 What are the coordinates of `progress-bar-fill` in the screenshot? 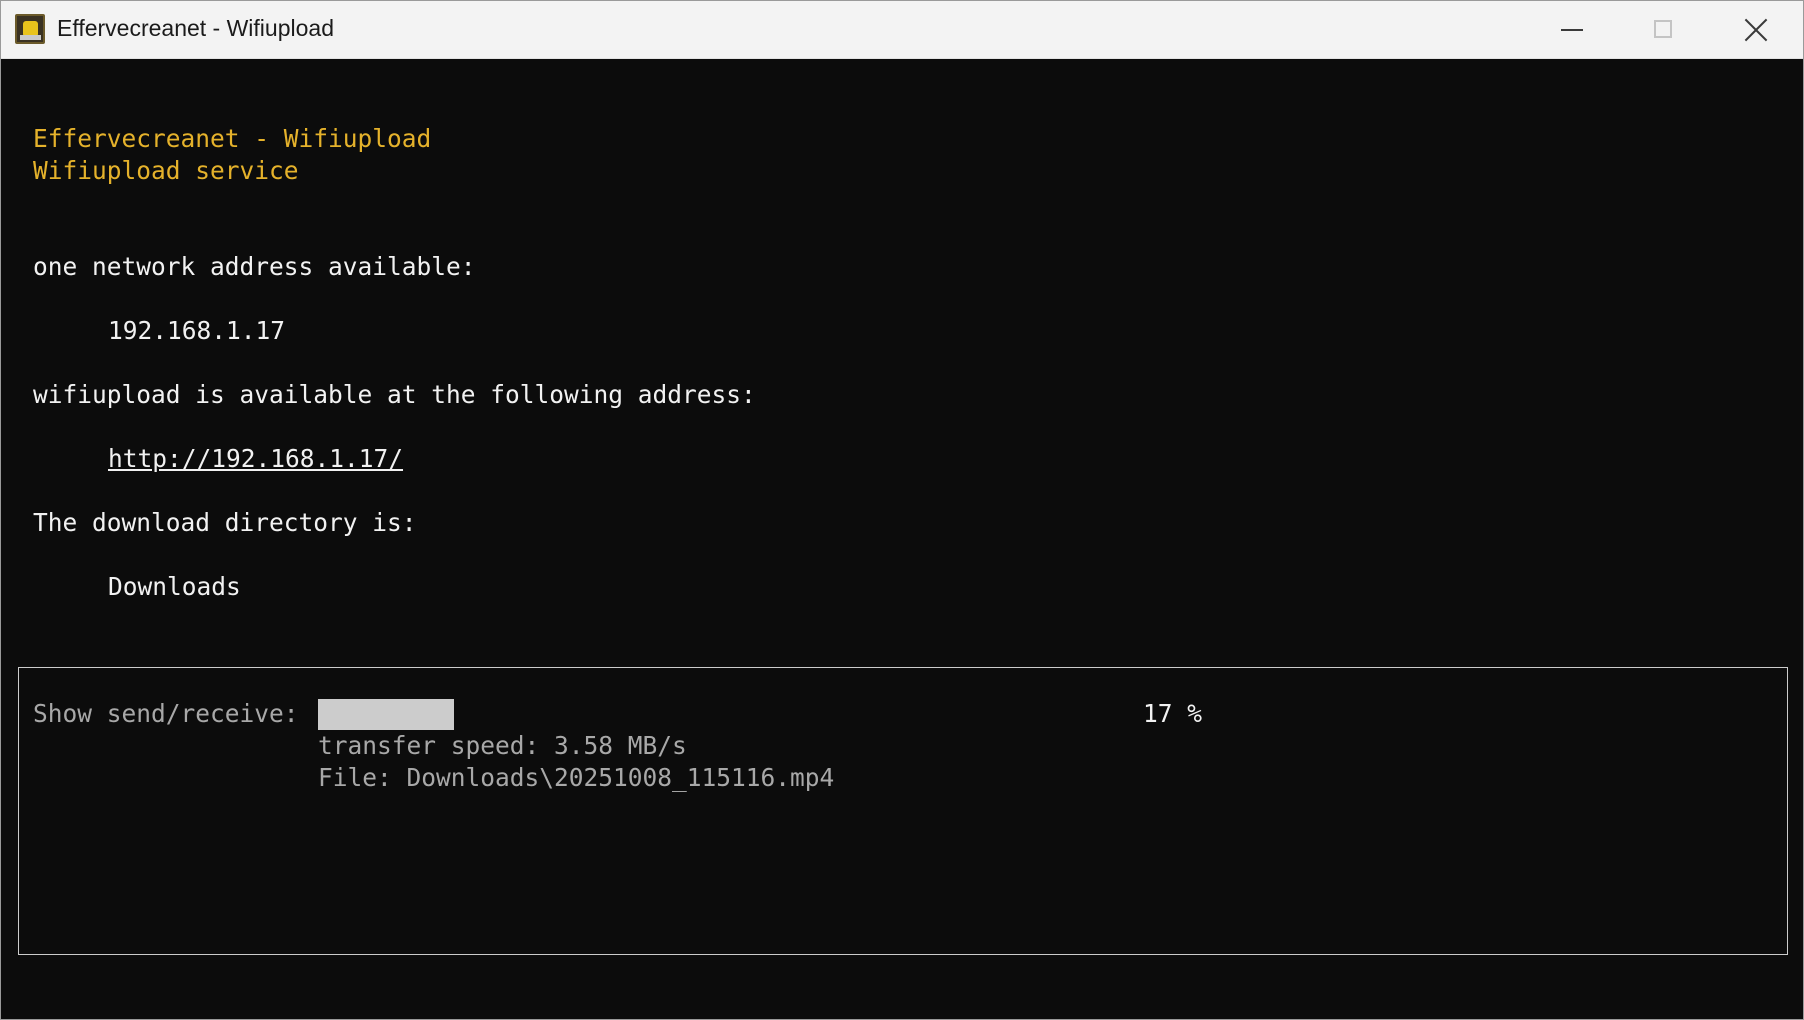 It's located at (386, 714).